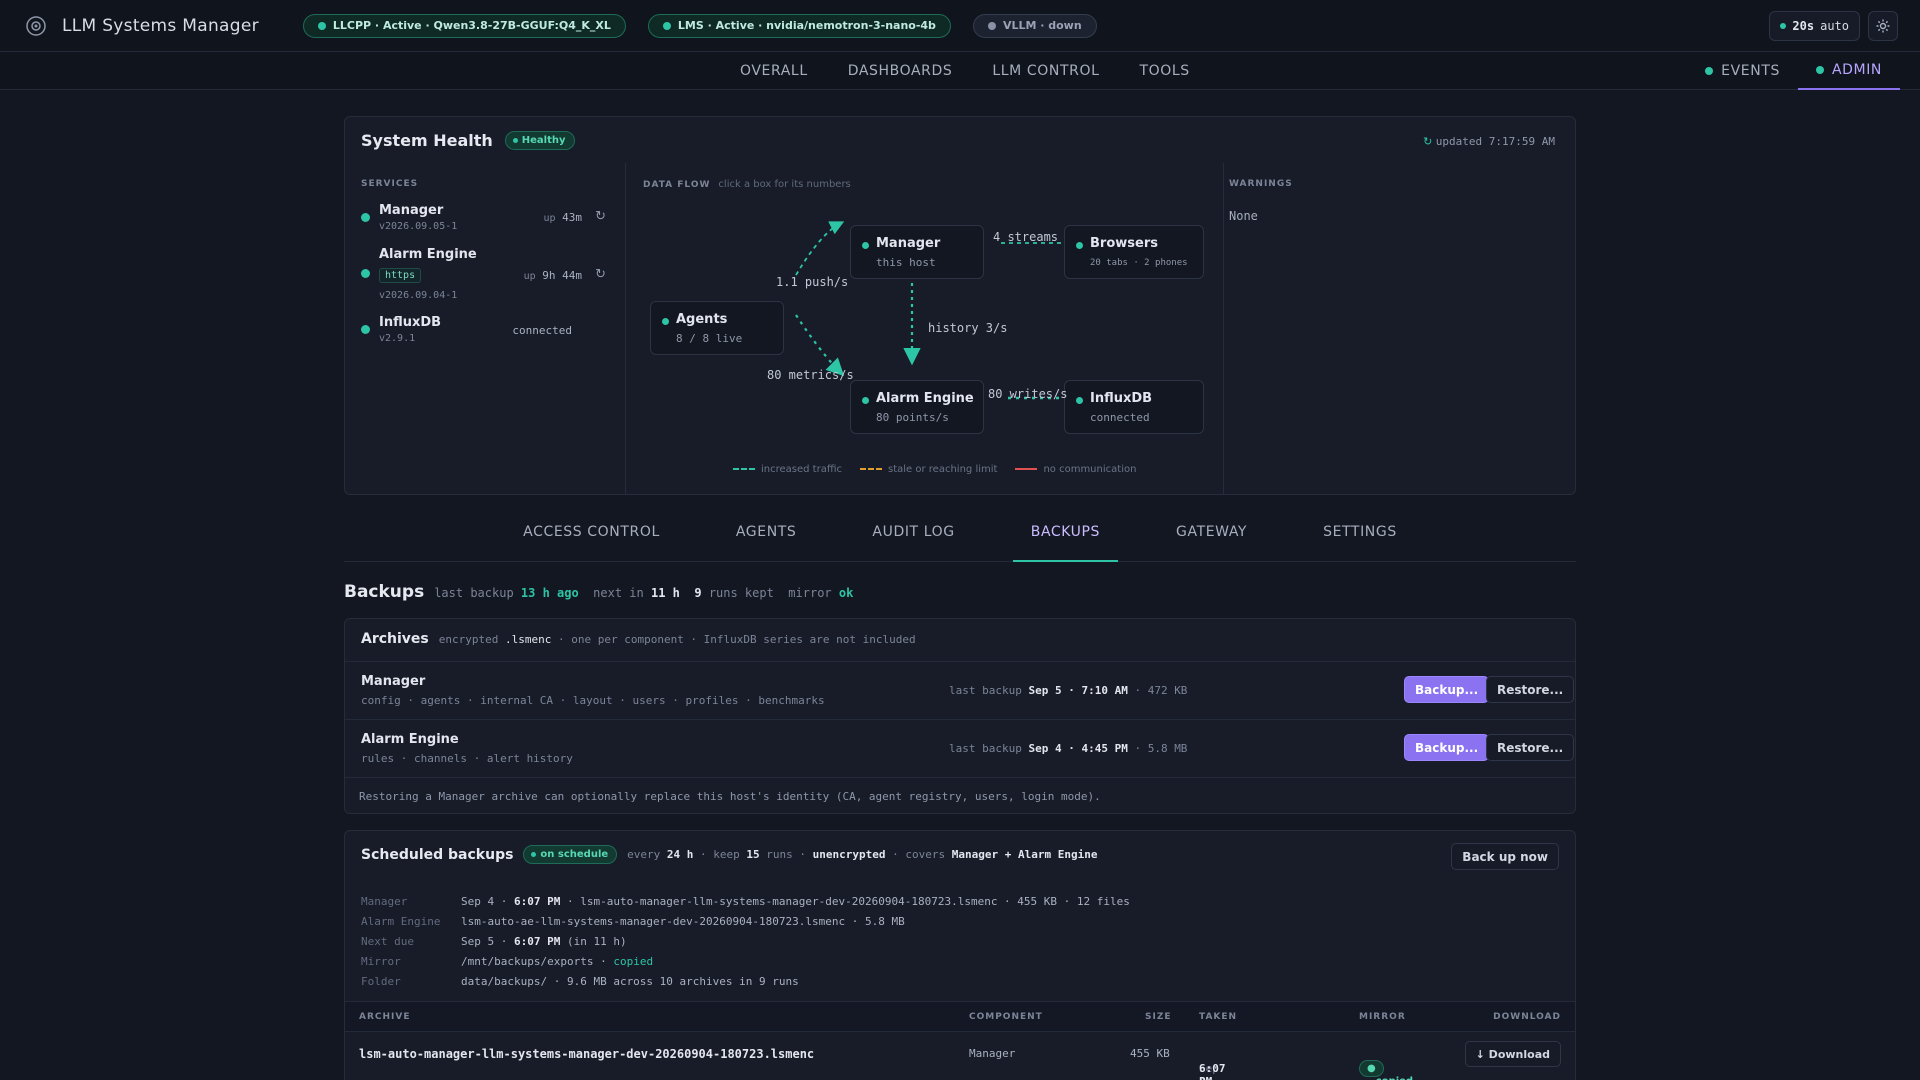  I want to click on flow-node-browsers: Browsers 20 tabs · 2 phones, so click(1134, 252).